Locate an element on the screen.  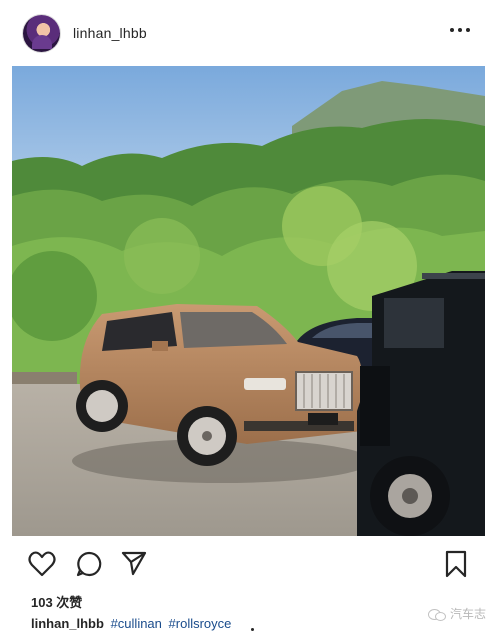
hashtag-cullinan: #cullinan is located at coordinates (136, 623).